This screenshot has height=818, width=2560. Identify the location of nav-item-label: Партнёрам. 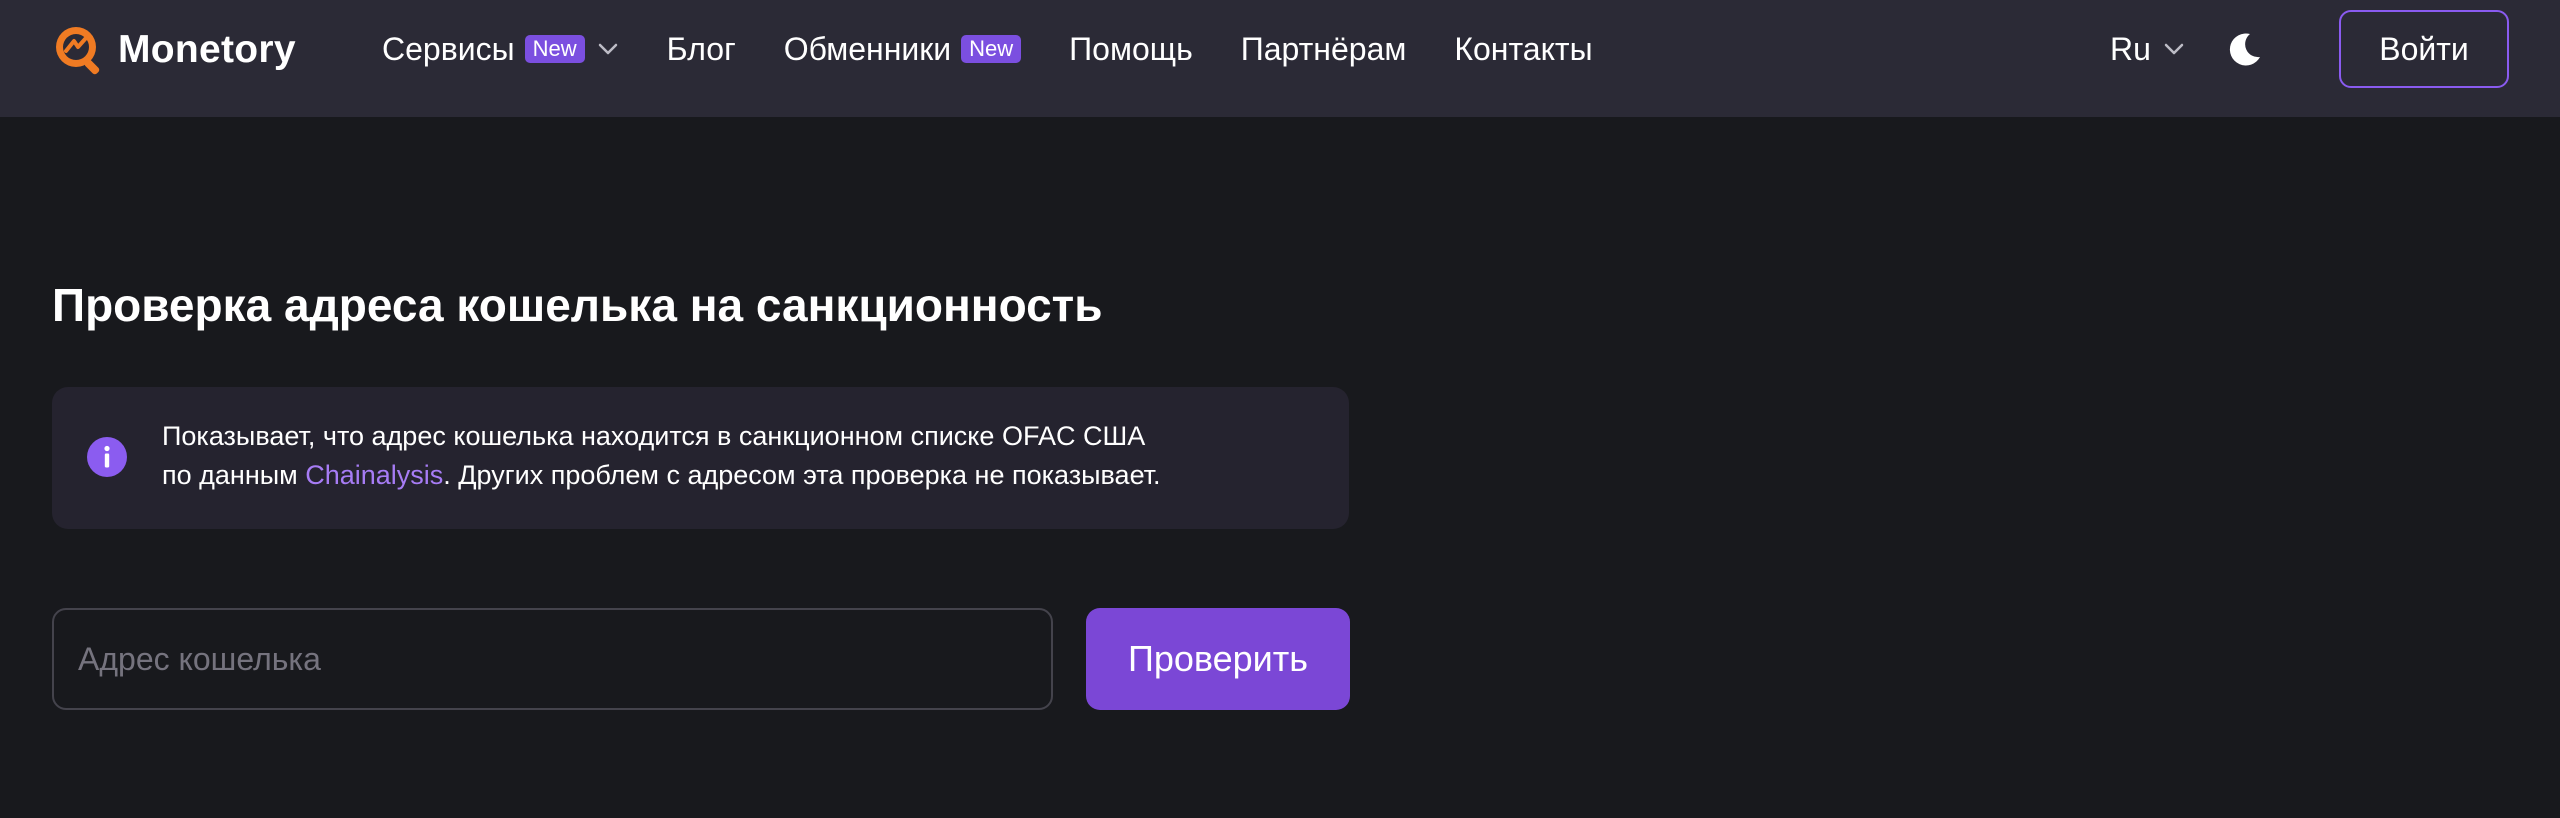
(1323, 48).